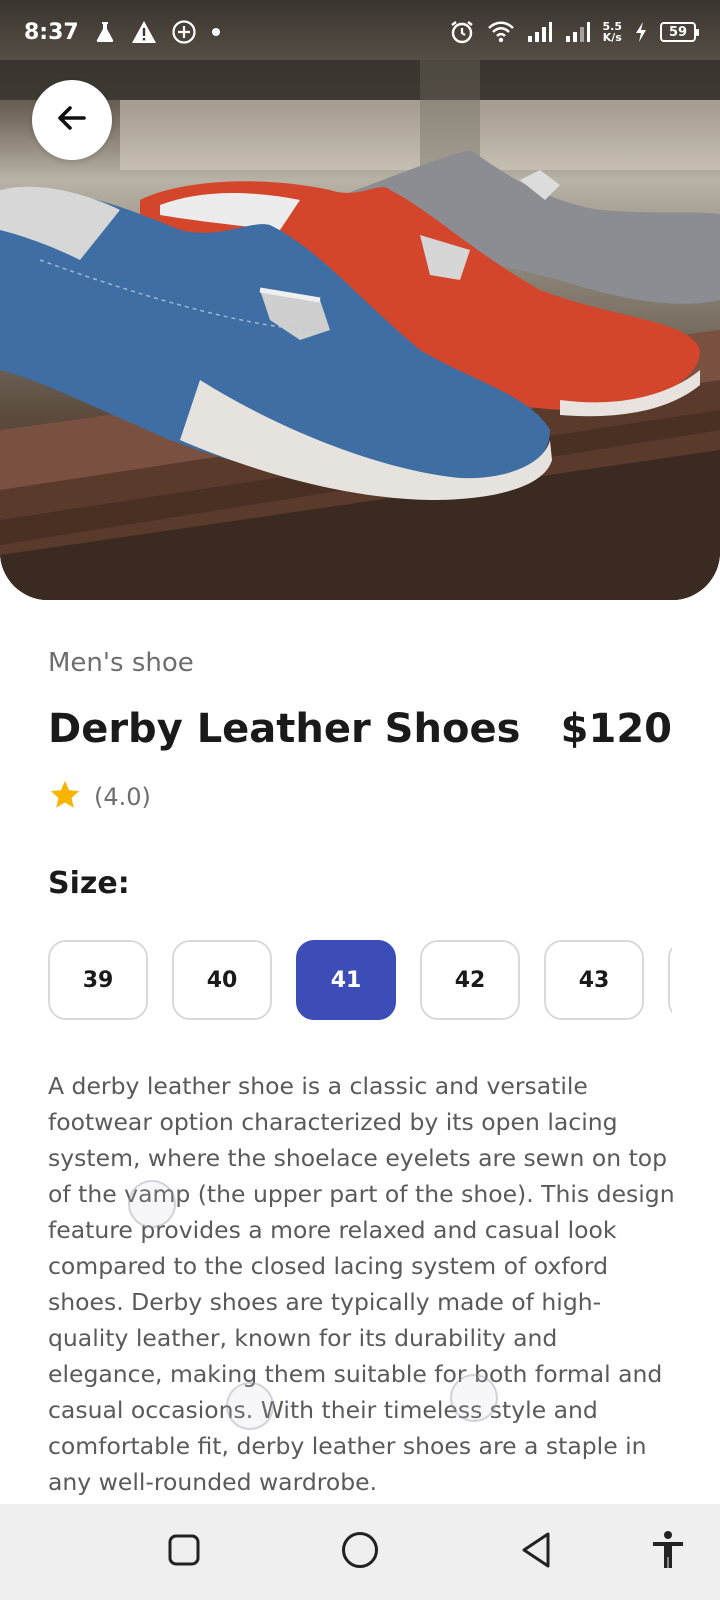  Describe the element at coordinates (470, 980) in the screenshot. I see `size-option: 42` at that location.